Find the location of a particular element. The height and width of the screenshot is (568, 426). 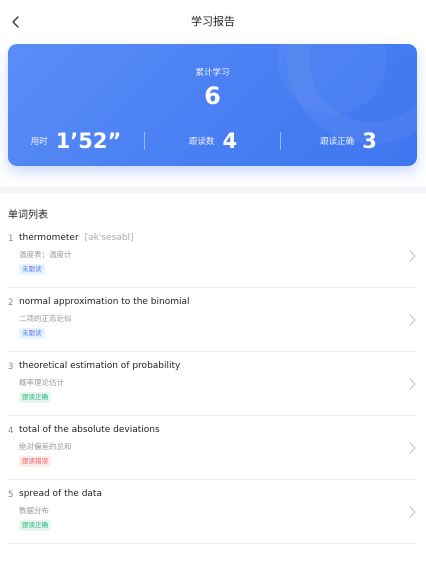

item-word: total of the absolute deviations is located at coordinates (89, 430).